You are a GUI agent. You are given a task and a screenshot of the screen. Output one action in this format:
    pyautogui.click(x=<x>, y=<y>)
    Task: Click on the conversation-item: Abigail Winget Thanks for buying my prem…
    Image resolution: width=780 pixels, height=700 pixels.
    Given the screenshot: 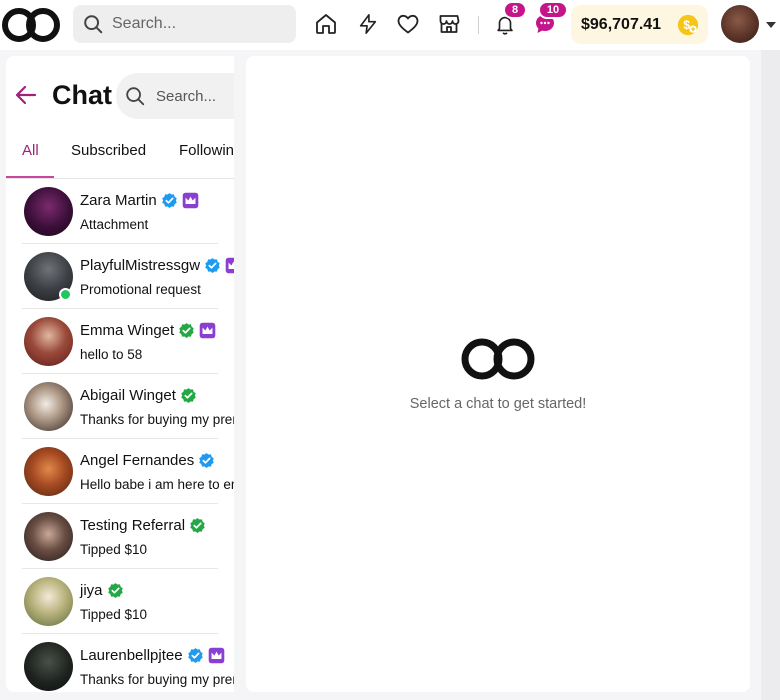 What is the action you would take?
    pyautogui.click(x=128, y=406)
    